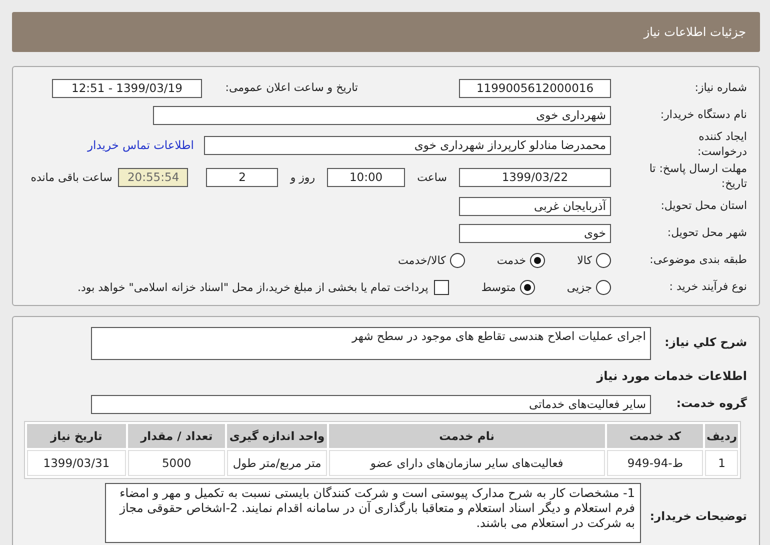 This screenshot has height=545, width=770. Describe the element at coordinates (386, 32) in the screenshot. I see `page-header: جزئیات اطلاعات نیاز` at that location.